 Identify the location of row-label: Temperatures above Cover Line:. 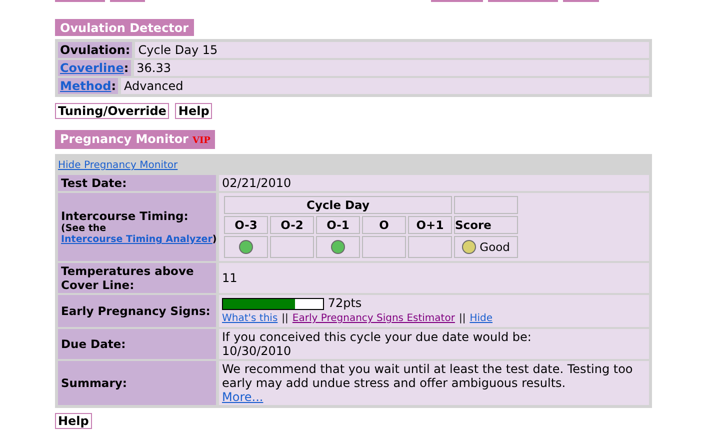
(137, 278).